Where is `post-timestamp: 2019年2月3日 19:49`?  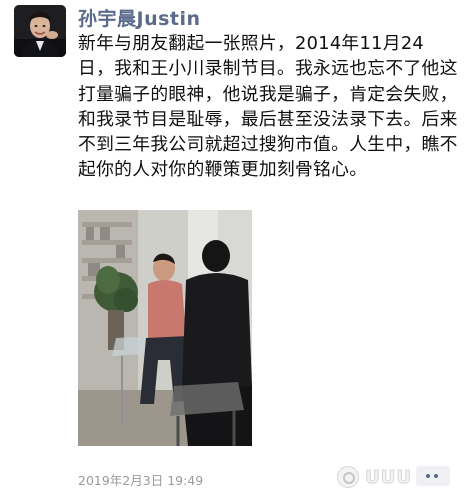
post-timestamp: 2019年2月3日 19:49 is located at coordinates (141, 480).